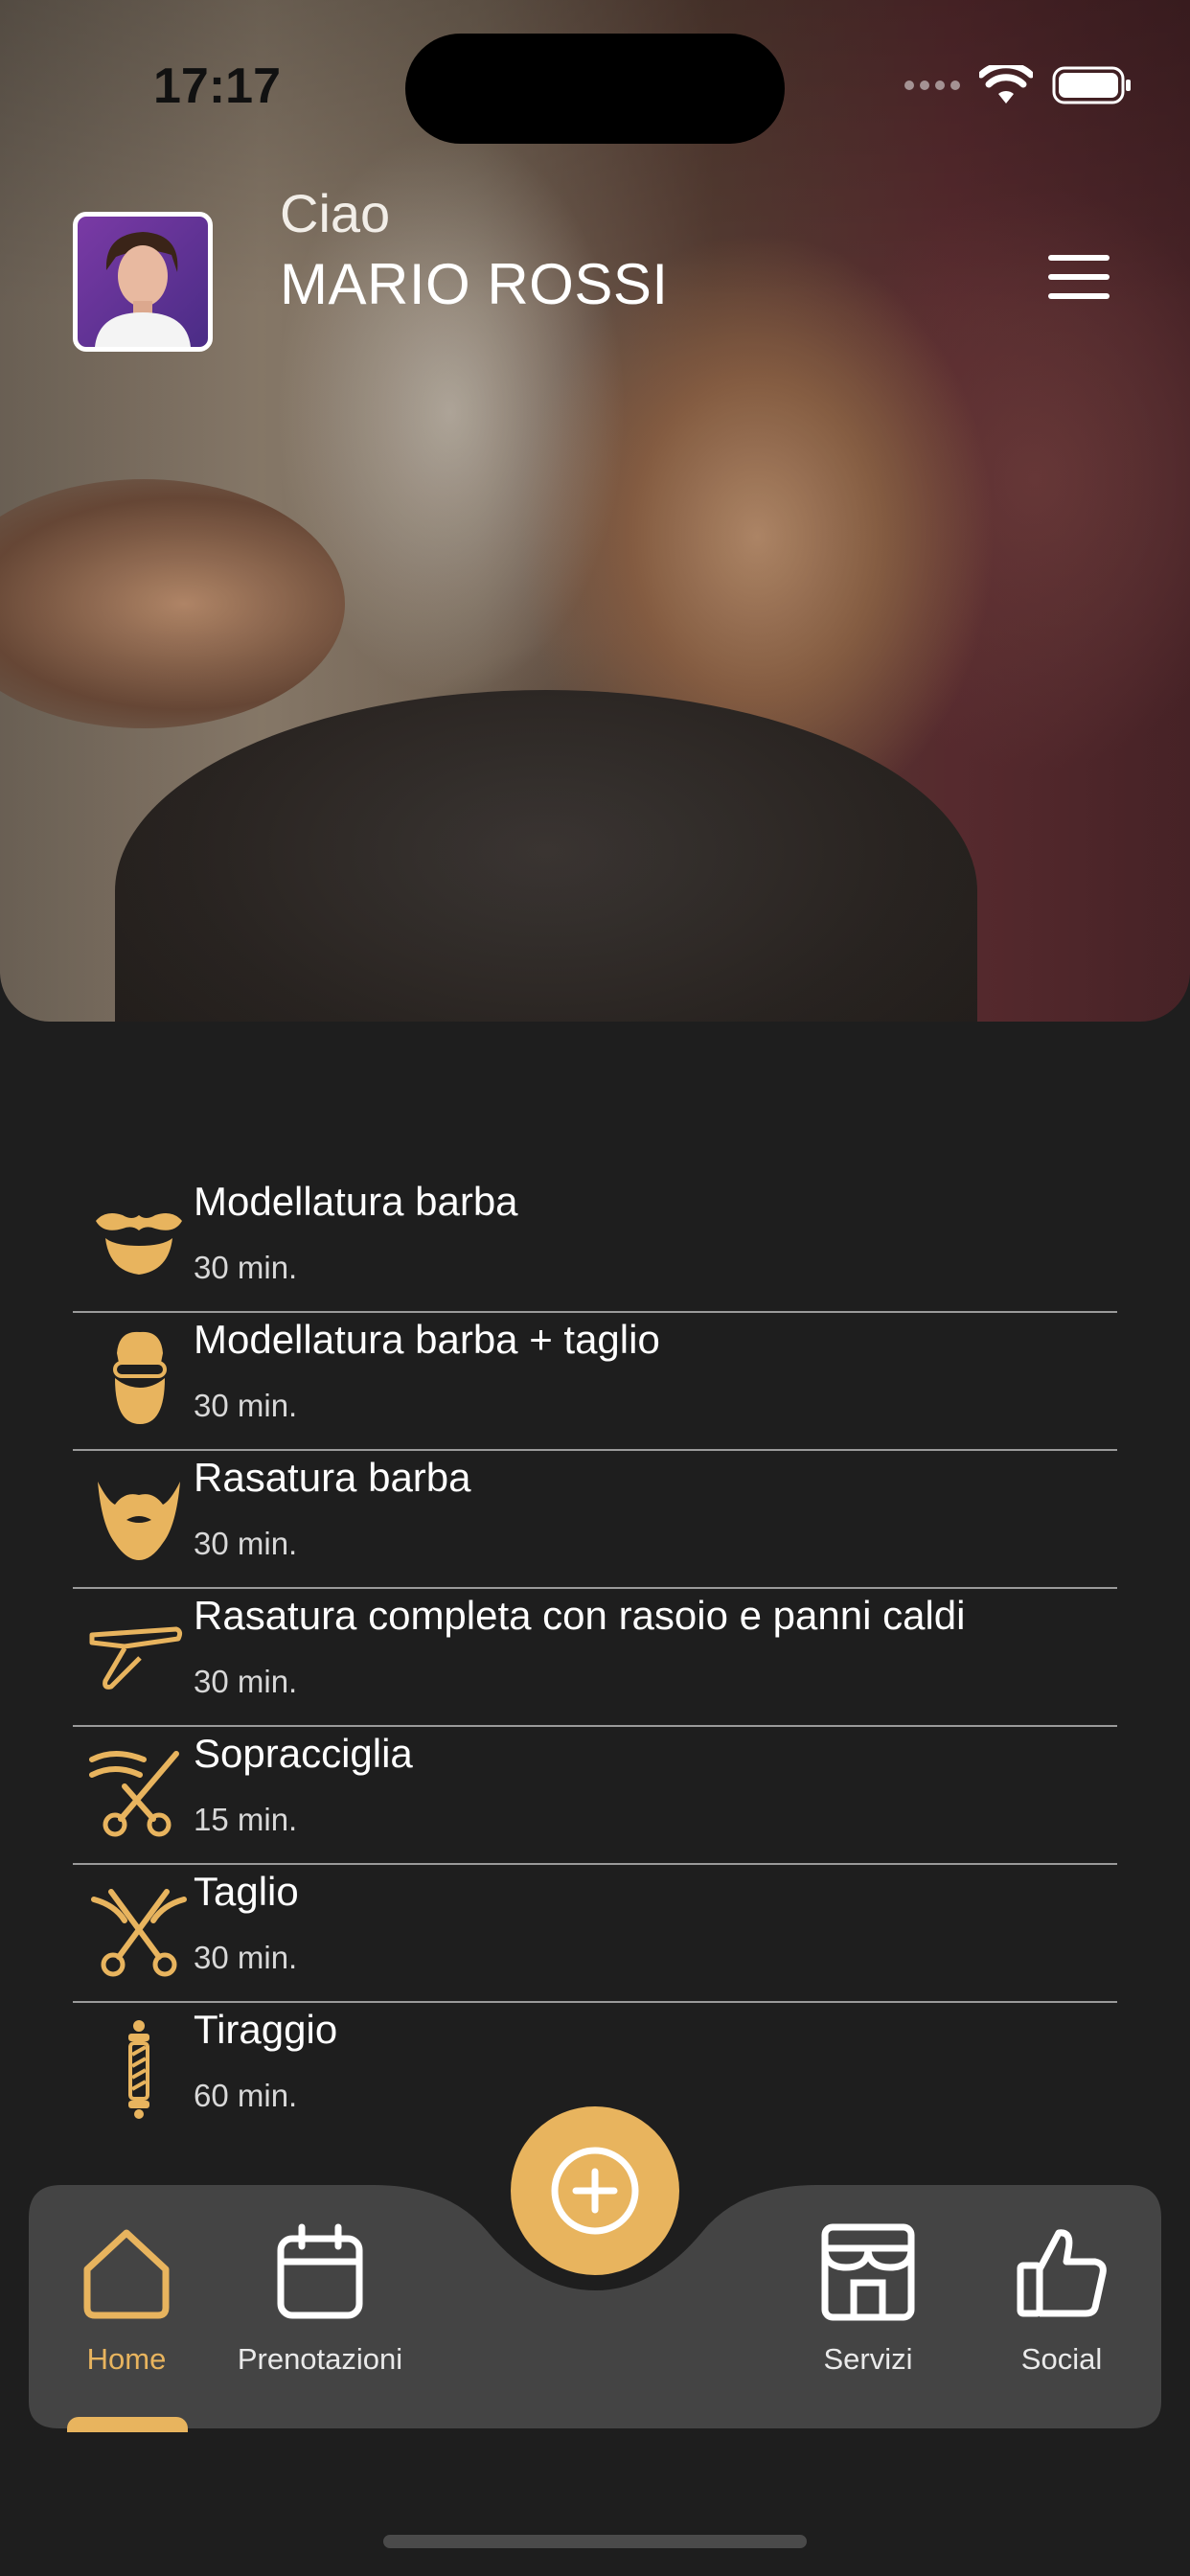 The width and height of the screenshot is (1190, 2576). What do you see at coordinates (427, 1339) in the screenshot?
I see `service-name: Modellatura barba + taglio` at bounding box center [427, 1339].